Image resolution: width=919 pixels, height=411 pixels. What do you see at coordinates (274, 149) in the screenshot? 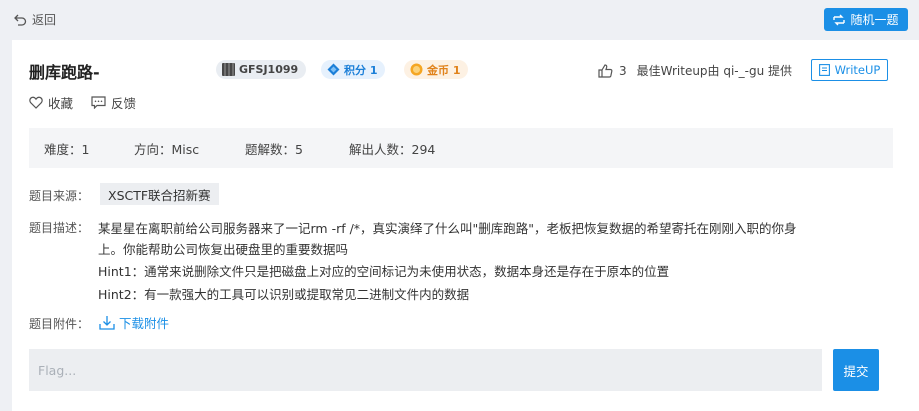
I see `solutions-stat: 题解数：5` at bounding box center [274, 149].